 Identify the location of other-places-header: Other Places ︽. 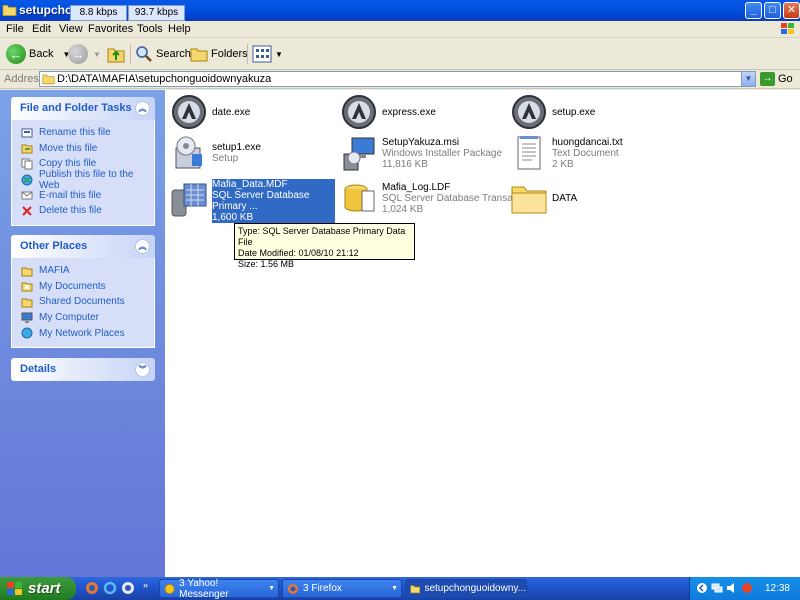
(83, 246).